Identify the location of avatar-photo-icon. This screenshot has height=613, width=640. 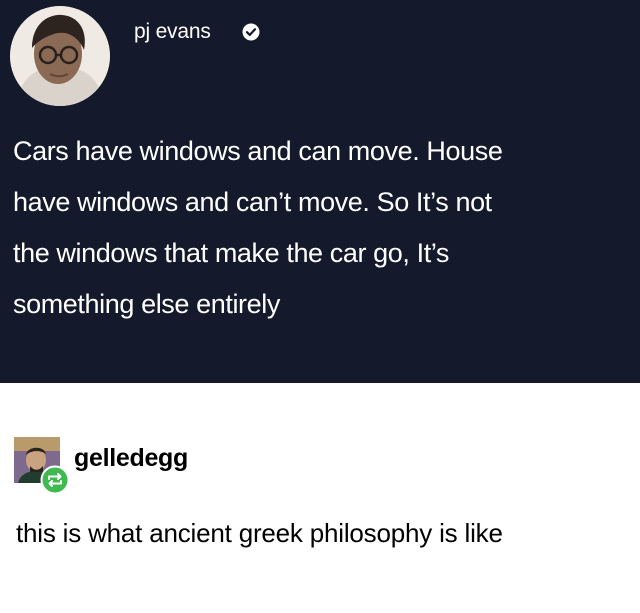
(60, 56).